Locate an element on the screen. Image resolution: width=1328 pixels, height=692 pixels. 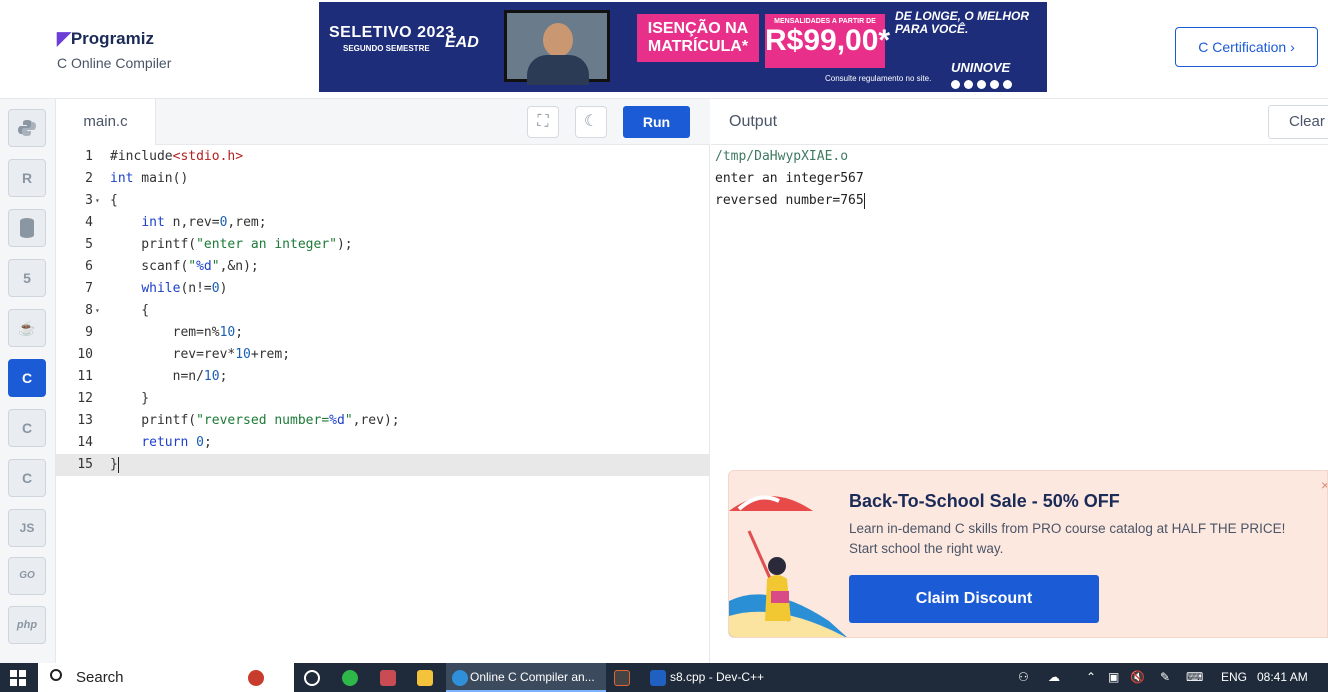
moon-icon: ☾ is located at coordinates (591, 121).